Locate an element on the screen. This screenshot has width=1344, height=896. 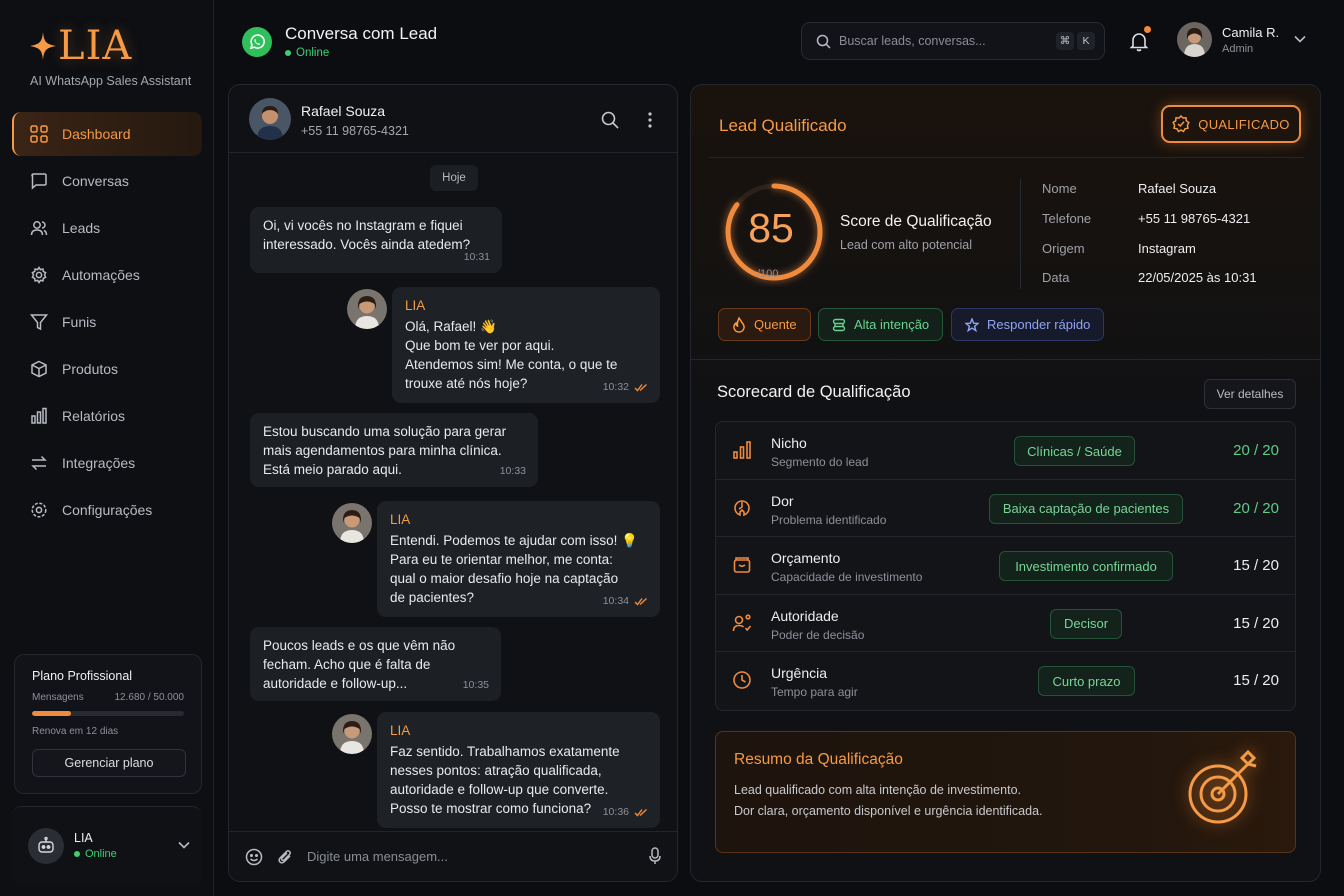
sidebar-item-integracoes: Integrações is located at coordinates (107, 463).